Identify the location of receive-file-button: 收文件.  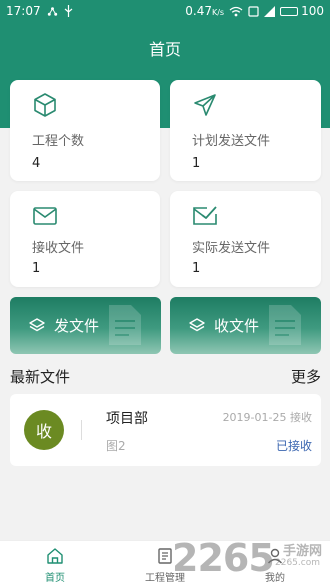
(245, 325).